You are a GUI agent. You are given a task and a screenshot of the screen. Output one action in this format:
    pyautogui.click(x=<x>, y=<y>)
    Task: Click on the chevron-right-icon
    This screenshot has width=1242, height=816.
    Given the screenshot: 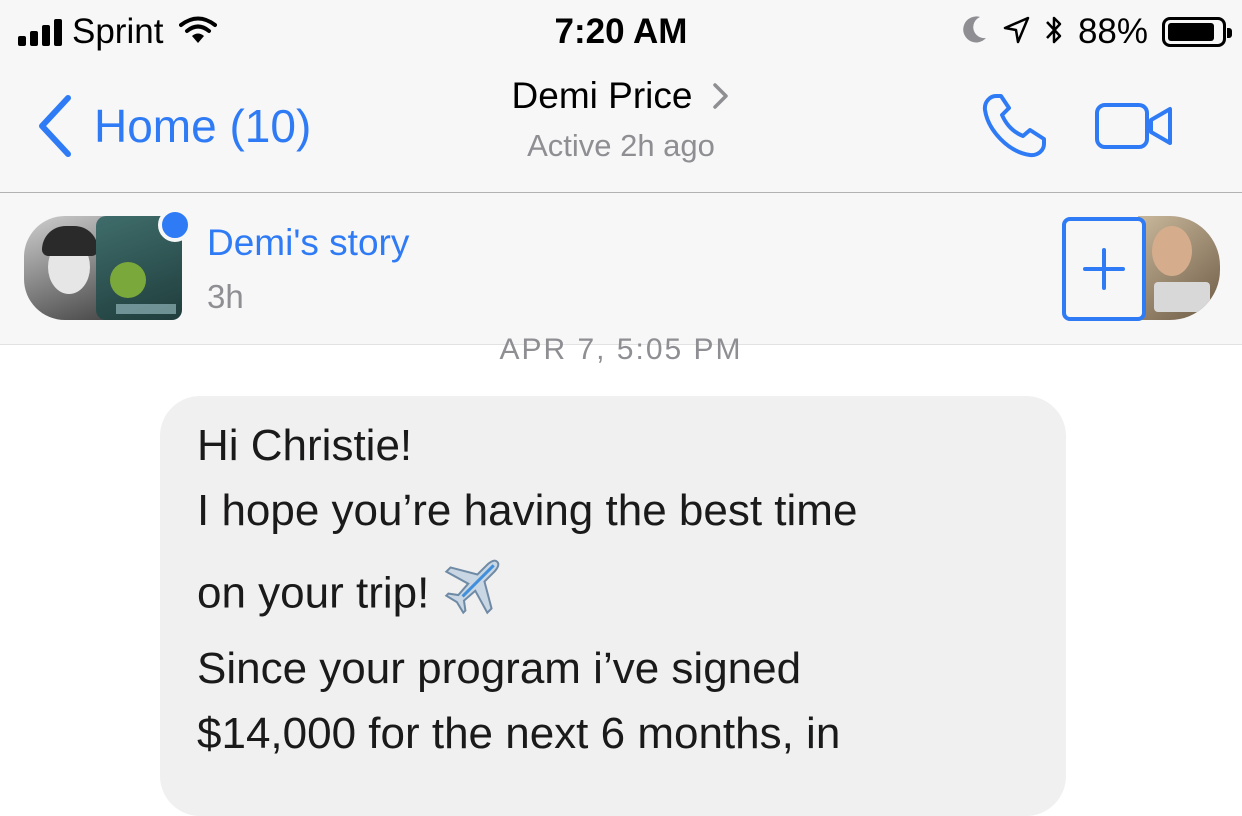 What is the action you would take?
    pyautogui.click(x=721, y=96)
    